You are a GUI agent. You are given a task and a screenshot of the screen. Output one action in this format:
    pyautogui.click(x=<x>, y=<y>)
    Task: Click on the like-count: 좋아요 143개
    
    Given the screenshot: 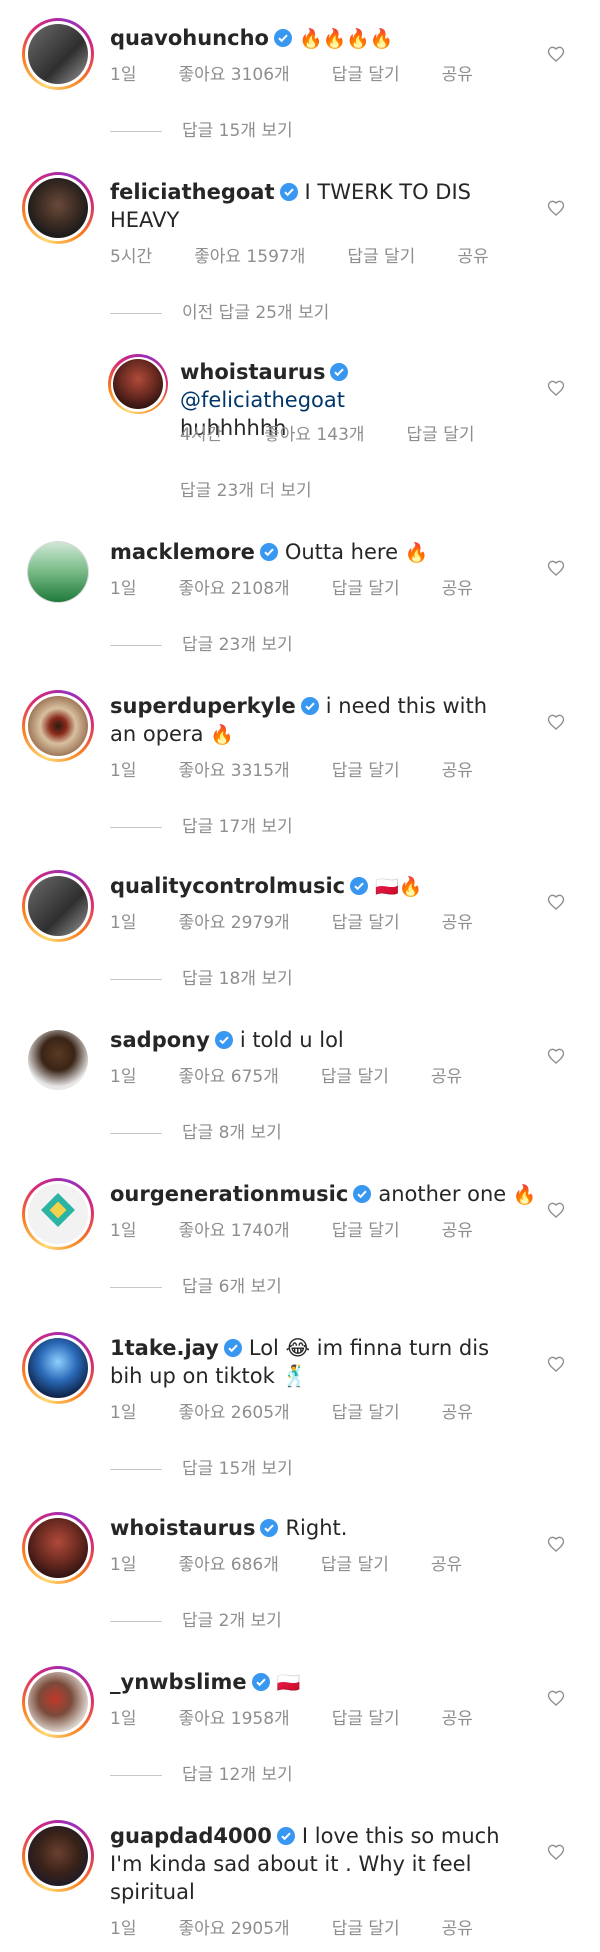 What is the action you would take?
    pyautogui.click(x=314, y=435)
    